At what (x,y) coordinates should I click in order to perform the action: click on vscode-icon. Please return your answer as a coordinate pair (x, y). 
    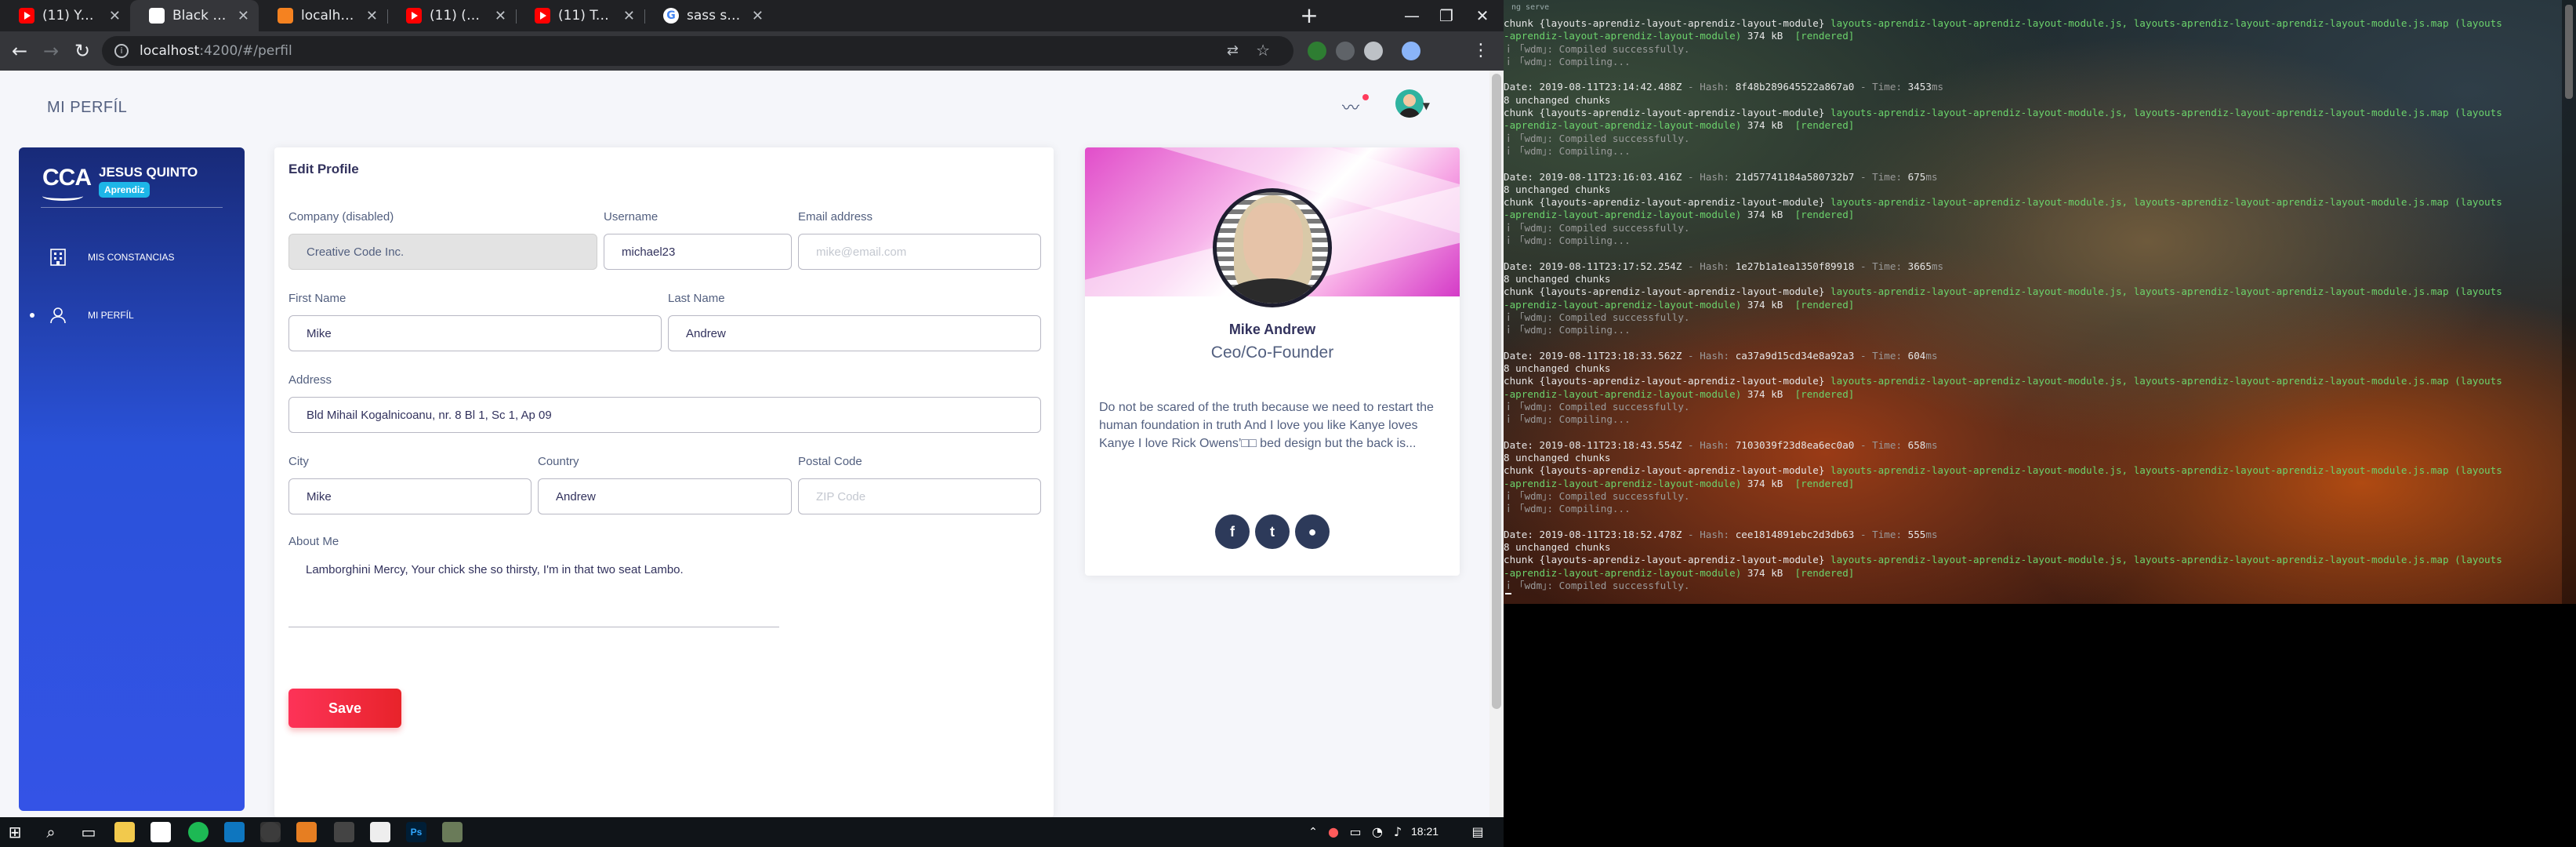
    Looking at the image, I should click on (235, 832).